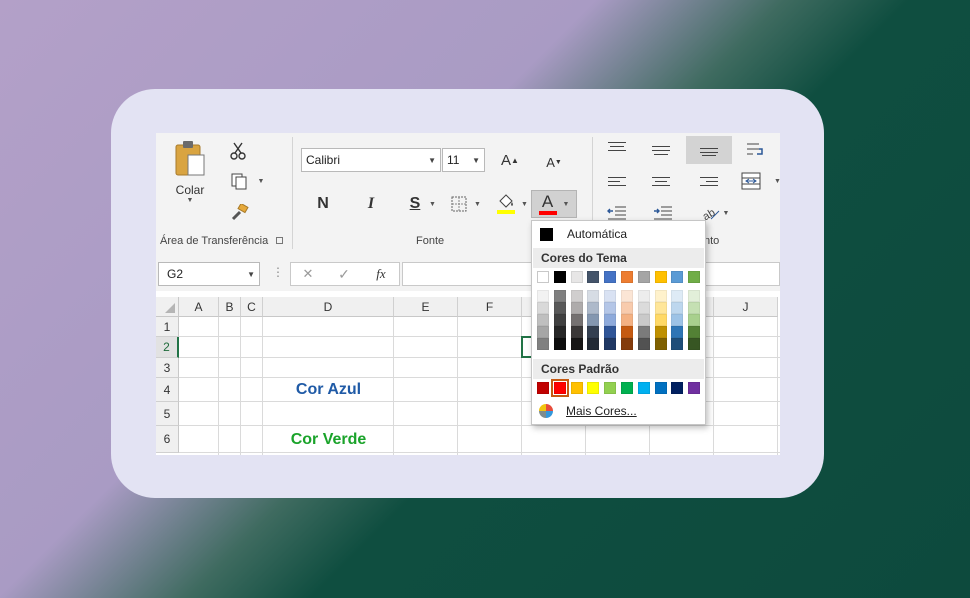 The height and width of the screenshot is (598, 970). I want to click on formula-bar-grip-icon: ⋮, so click(278, 272).